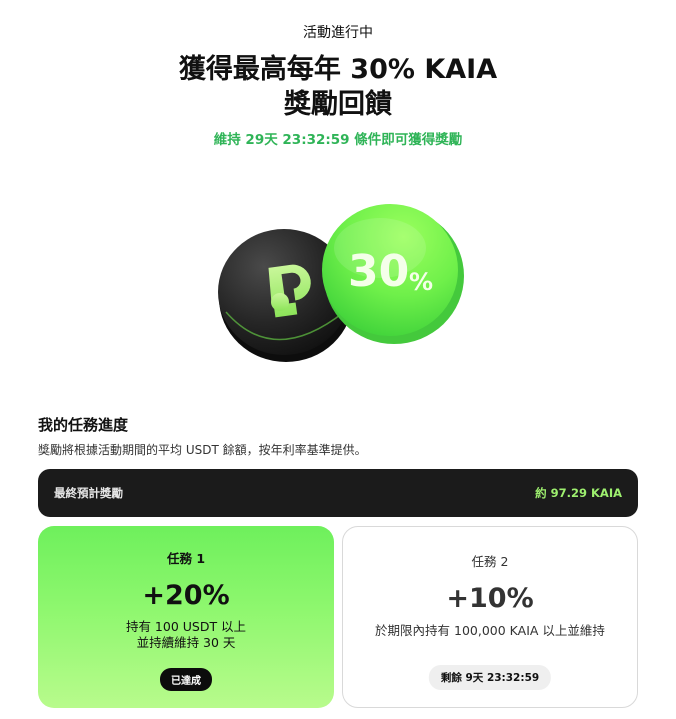 The width and height of the screenshot is (676, 719). I want to click on progress-description: 獎勵將根據活動期間的平均 USDT 餘額，按年利率基準提供。, so click(202, 450).